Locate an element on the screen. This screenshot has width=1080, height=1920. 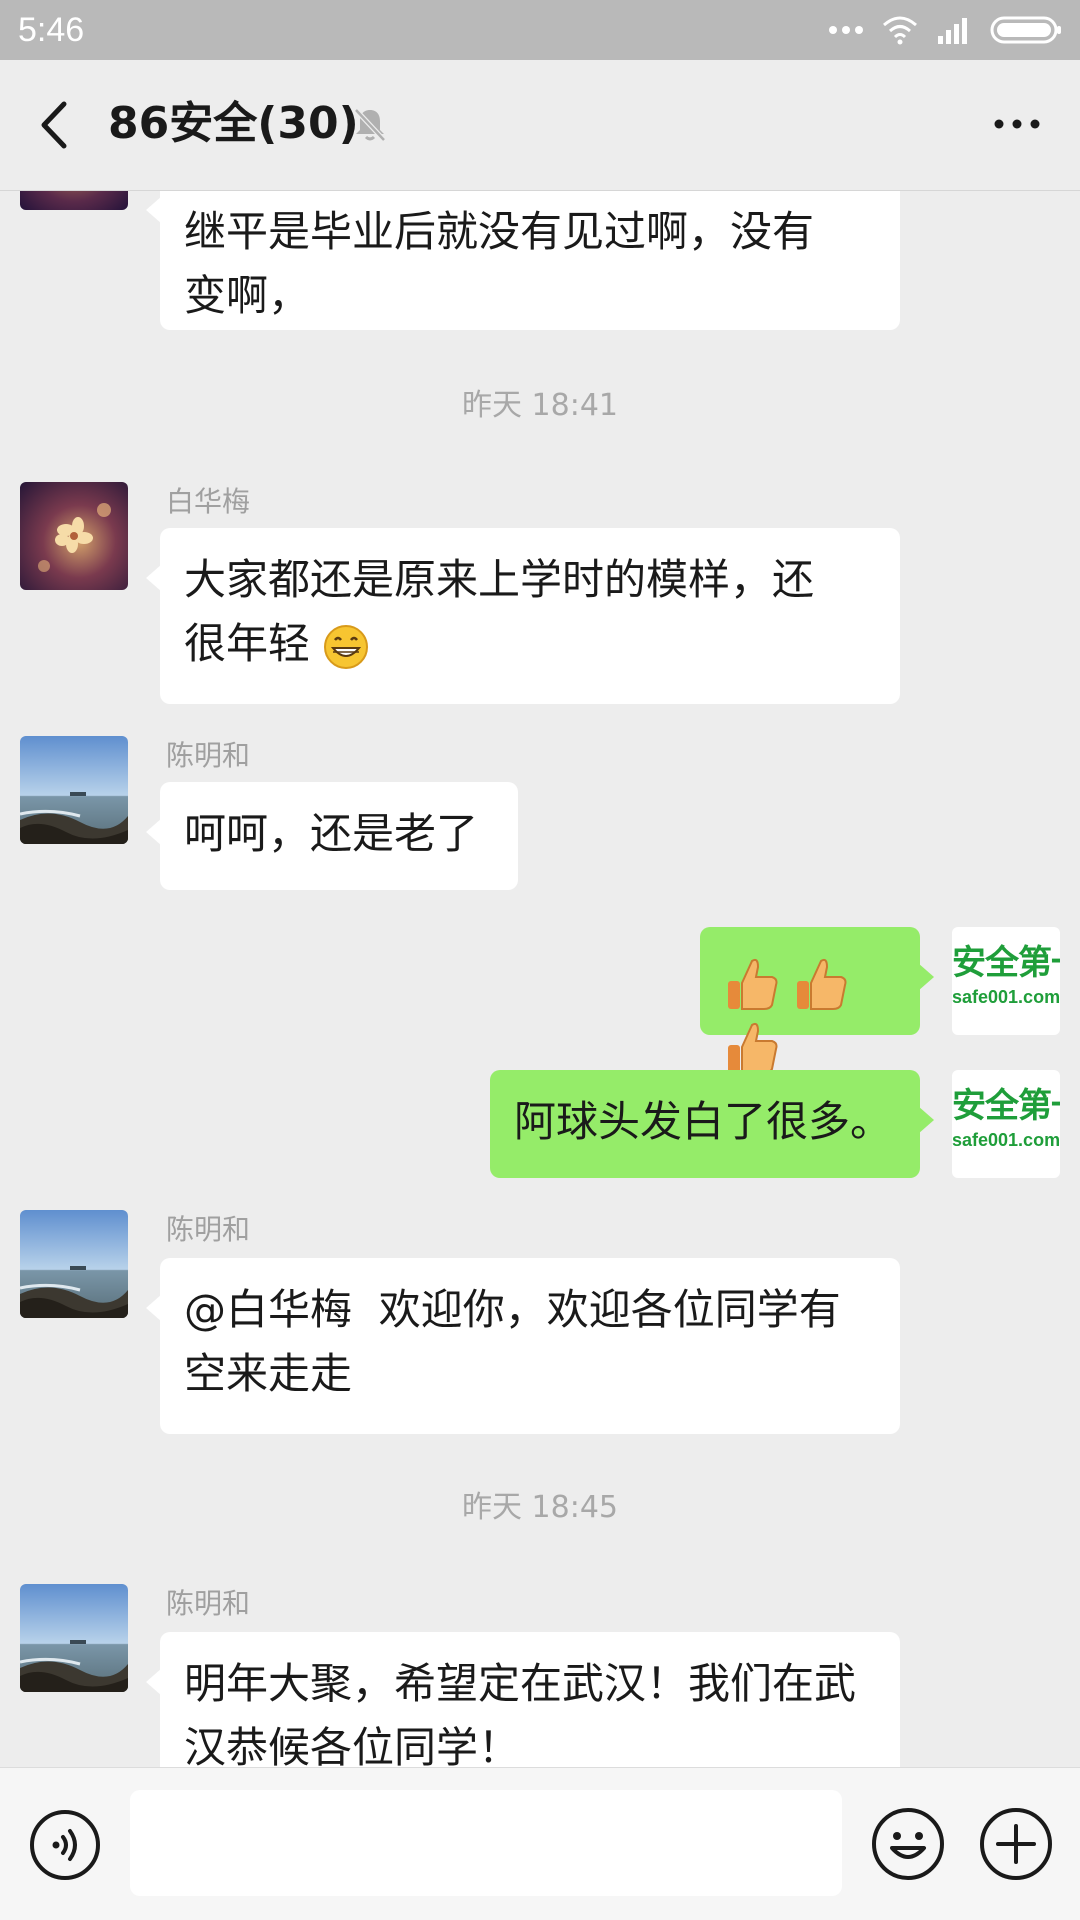
message-bubble-self: 阿球头发白了很多。 is located at coordinates (712, 1124).